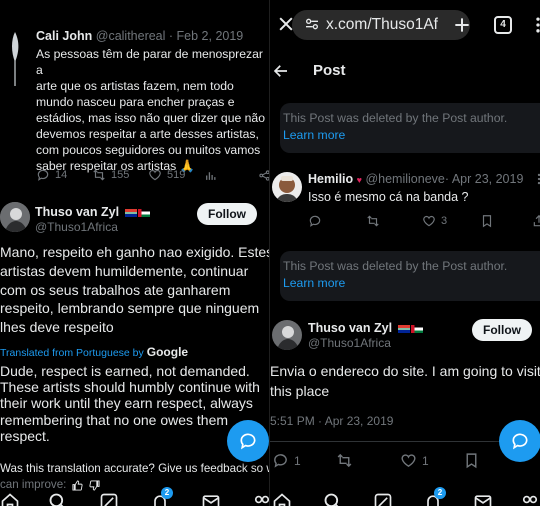 The height and width of the screenshot is (506, 540). I want to click on url-text: x.com/Thuso1Af, so click(382, 25).